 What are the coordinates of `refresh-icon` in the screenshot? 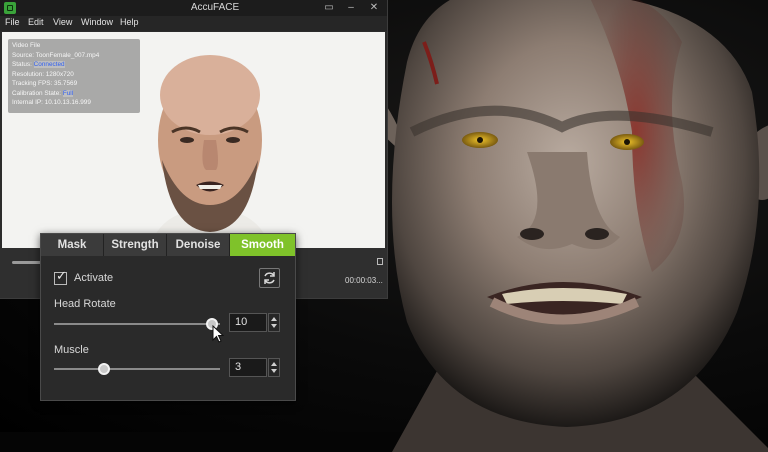 It's located at (269, 278).